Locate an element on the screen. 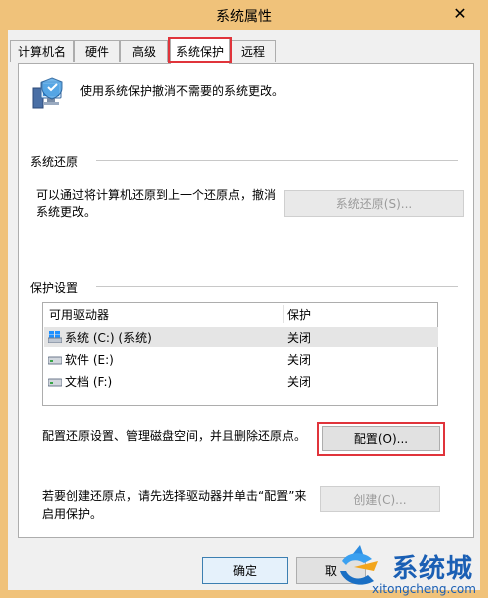  button-label: 确定 is located at coordinates (244, 571).